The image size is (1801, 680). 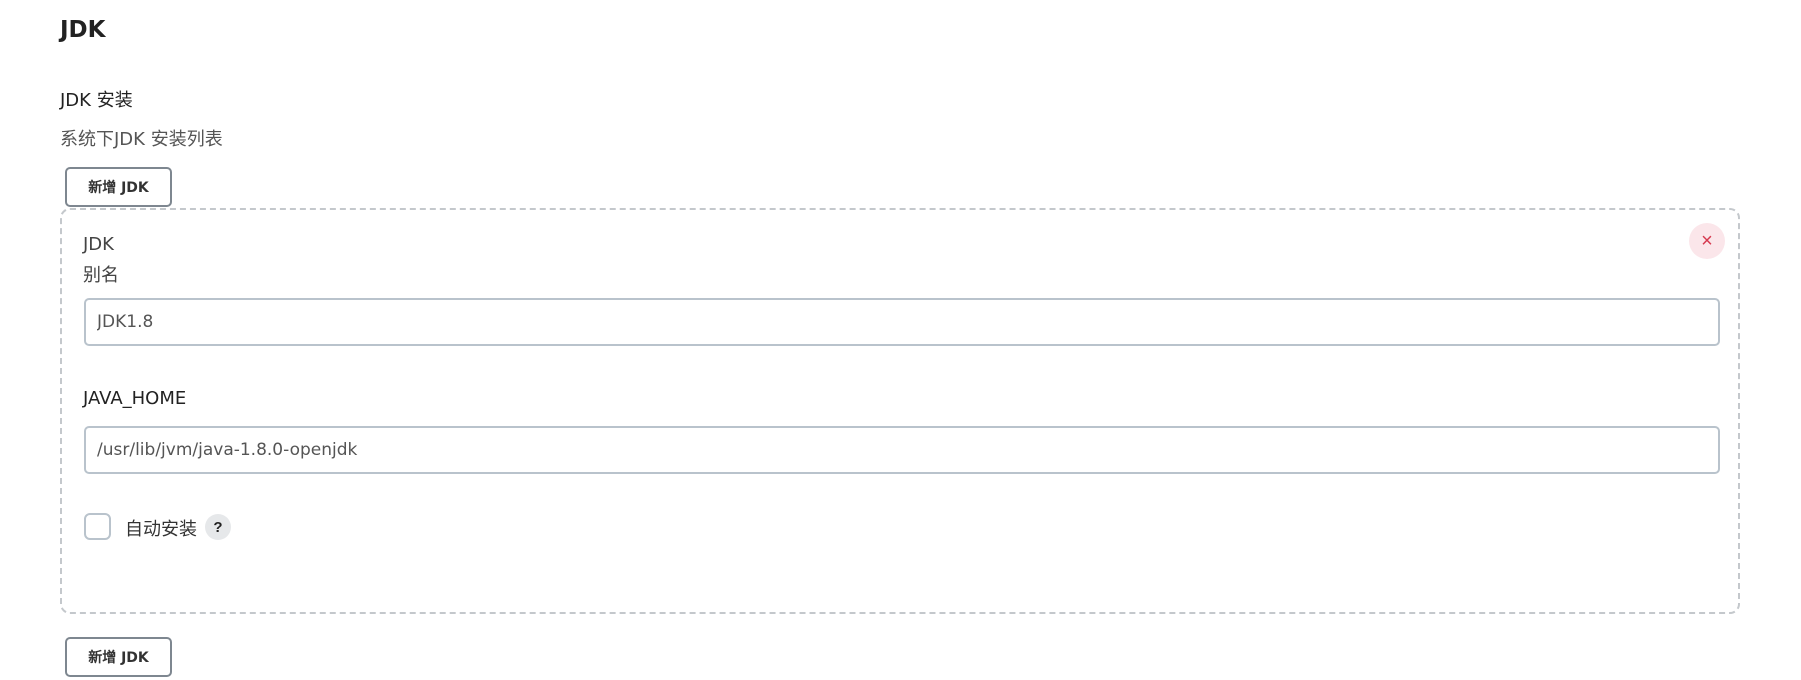 What do you see at coordinates (101, 275) in the screenshot?
I see `alias-label: 别名` at bounding box center [101, 275].